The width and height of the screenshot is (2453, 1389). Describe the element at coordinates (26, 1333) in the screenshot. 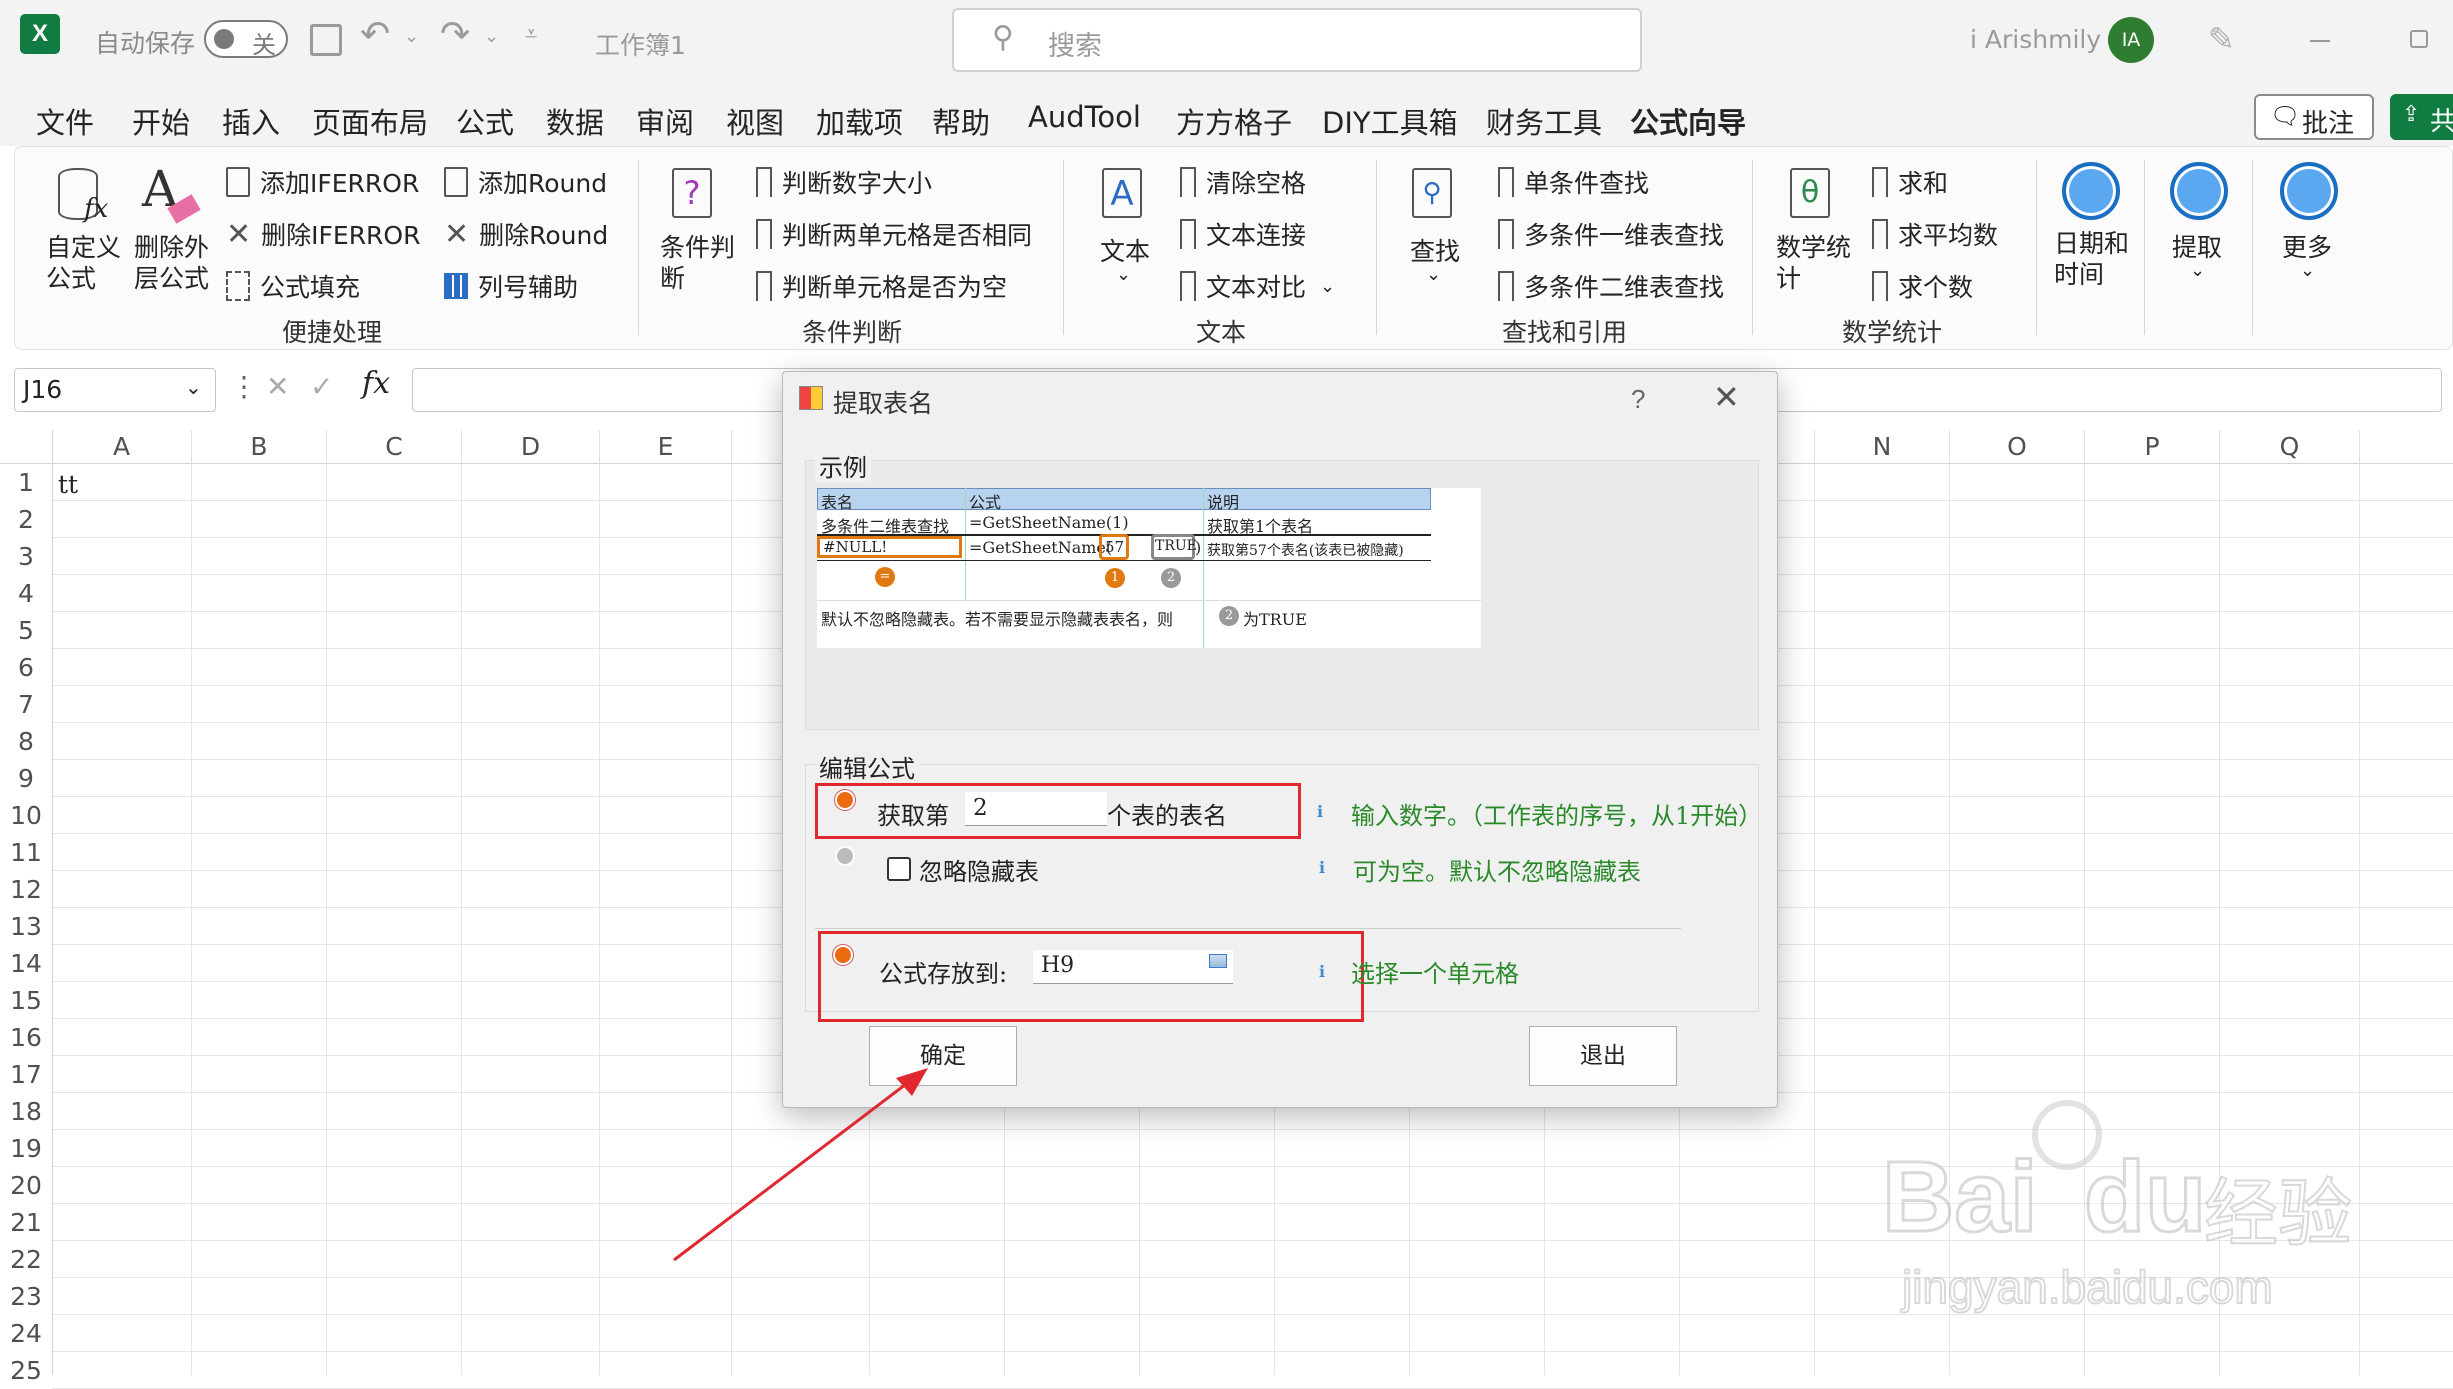

I see `row-header: 24` at that location.